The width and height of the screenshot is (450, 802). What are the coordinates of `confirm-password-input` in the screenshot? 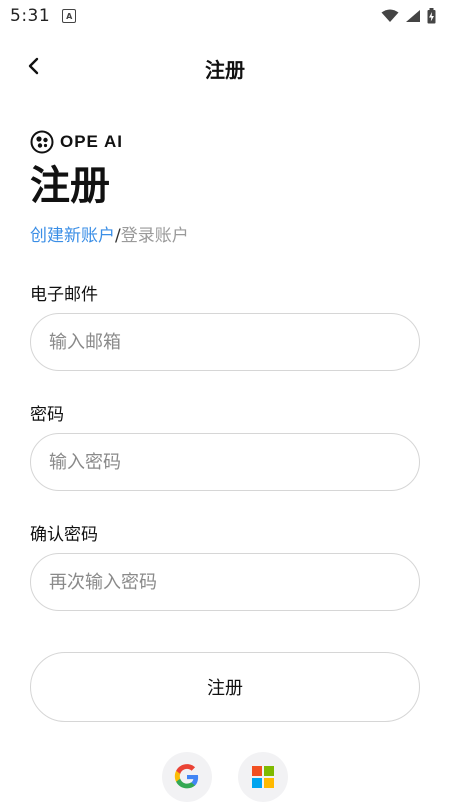 It's located at (225, 582).